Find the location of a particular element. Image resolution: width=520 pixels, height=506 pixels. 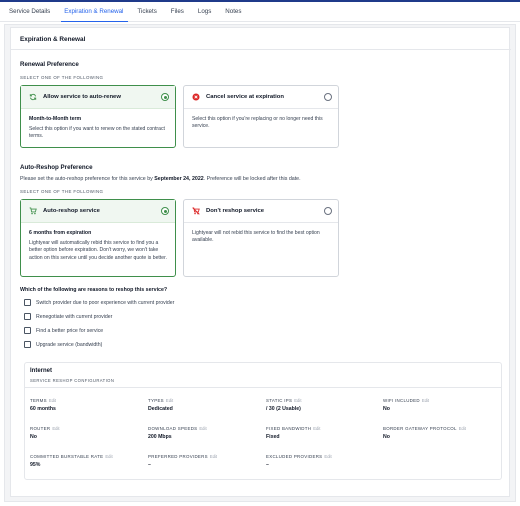

field-download-speeds-value: 200 Mbps is located at coordinates (160, 437).